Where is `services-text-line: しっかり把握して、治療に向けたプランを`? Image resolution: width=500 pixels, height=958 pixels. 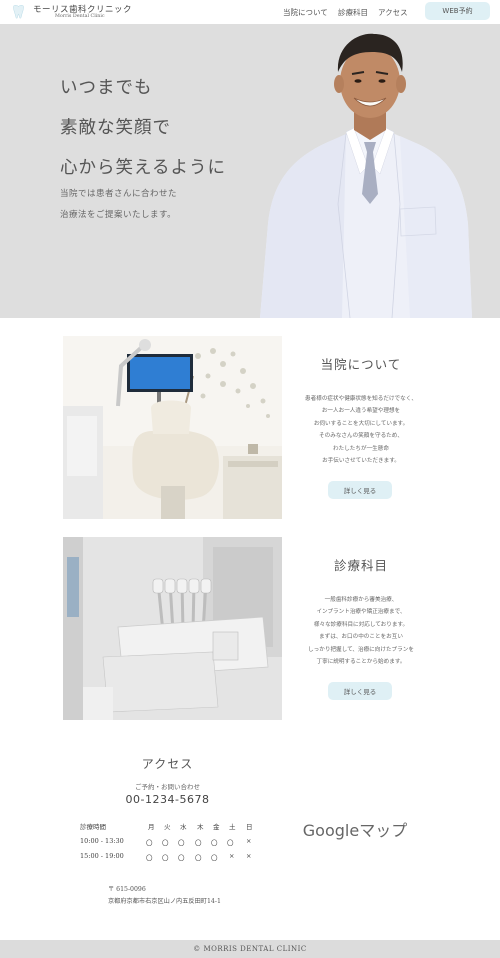
services-text-line: しっかり把握して、治療に向けたプランを is located at coordinates (361, 649).